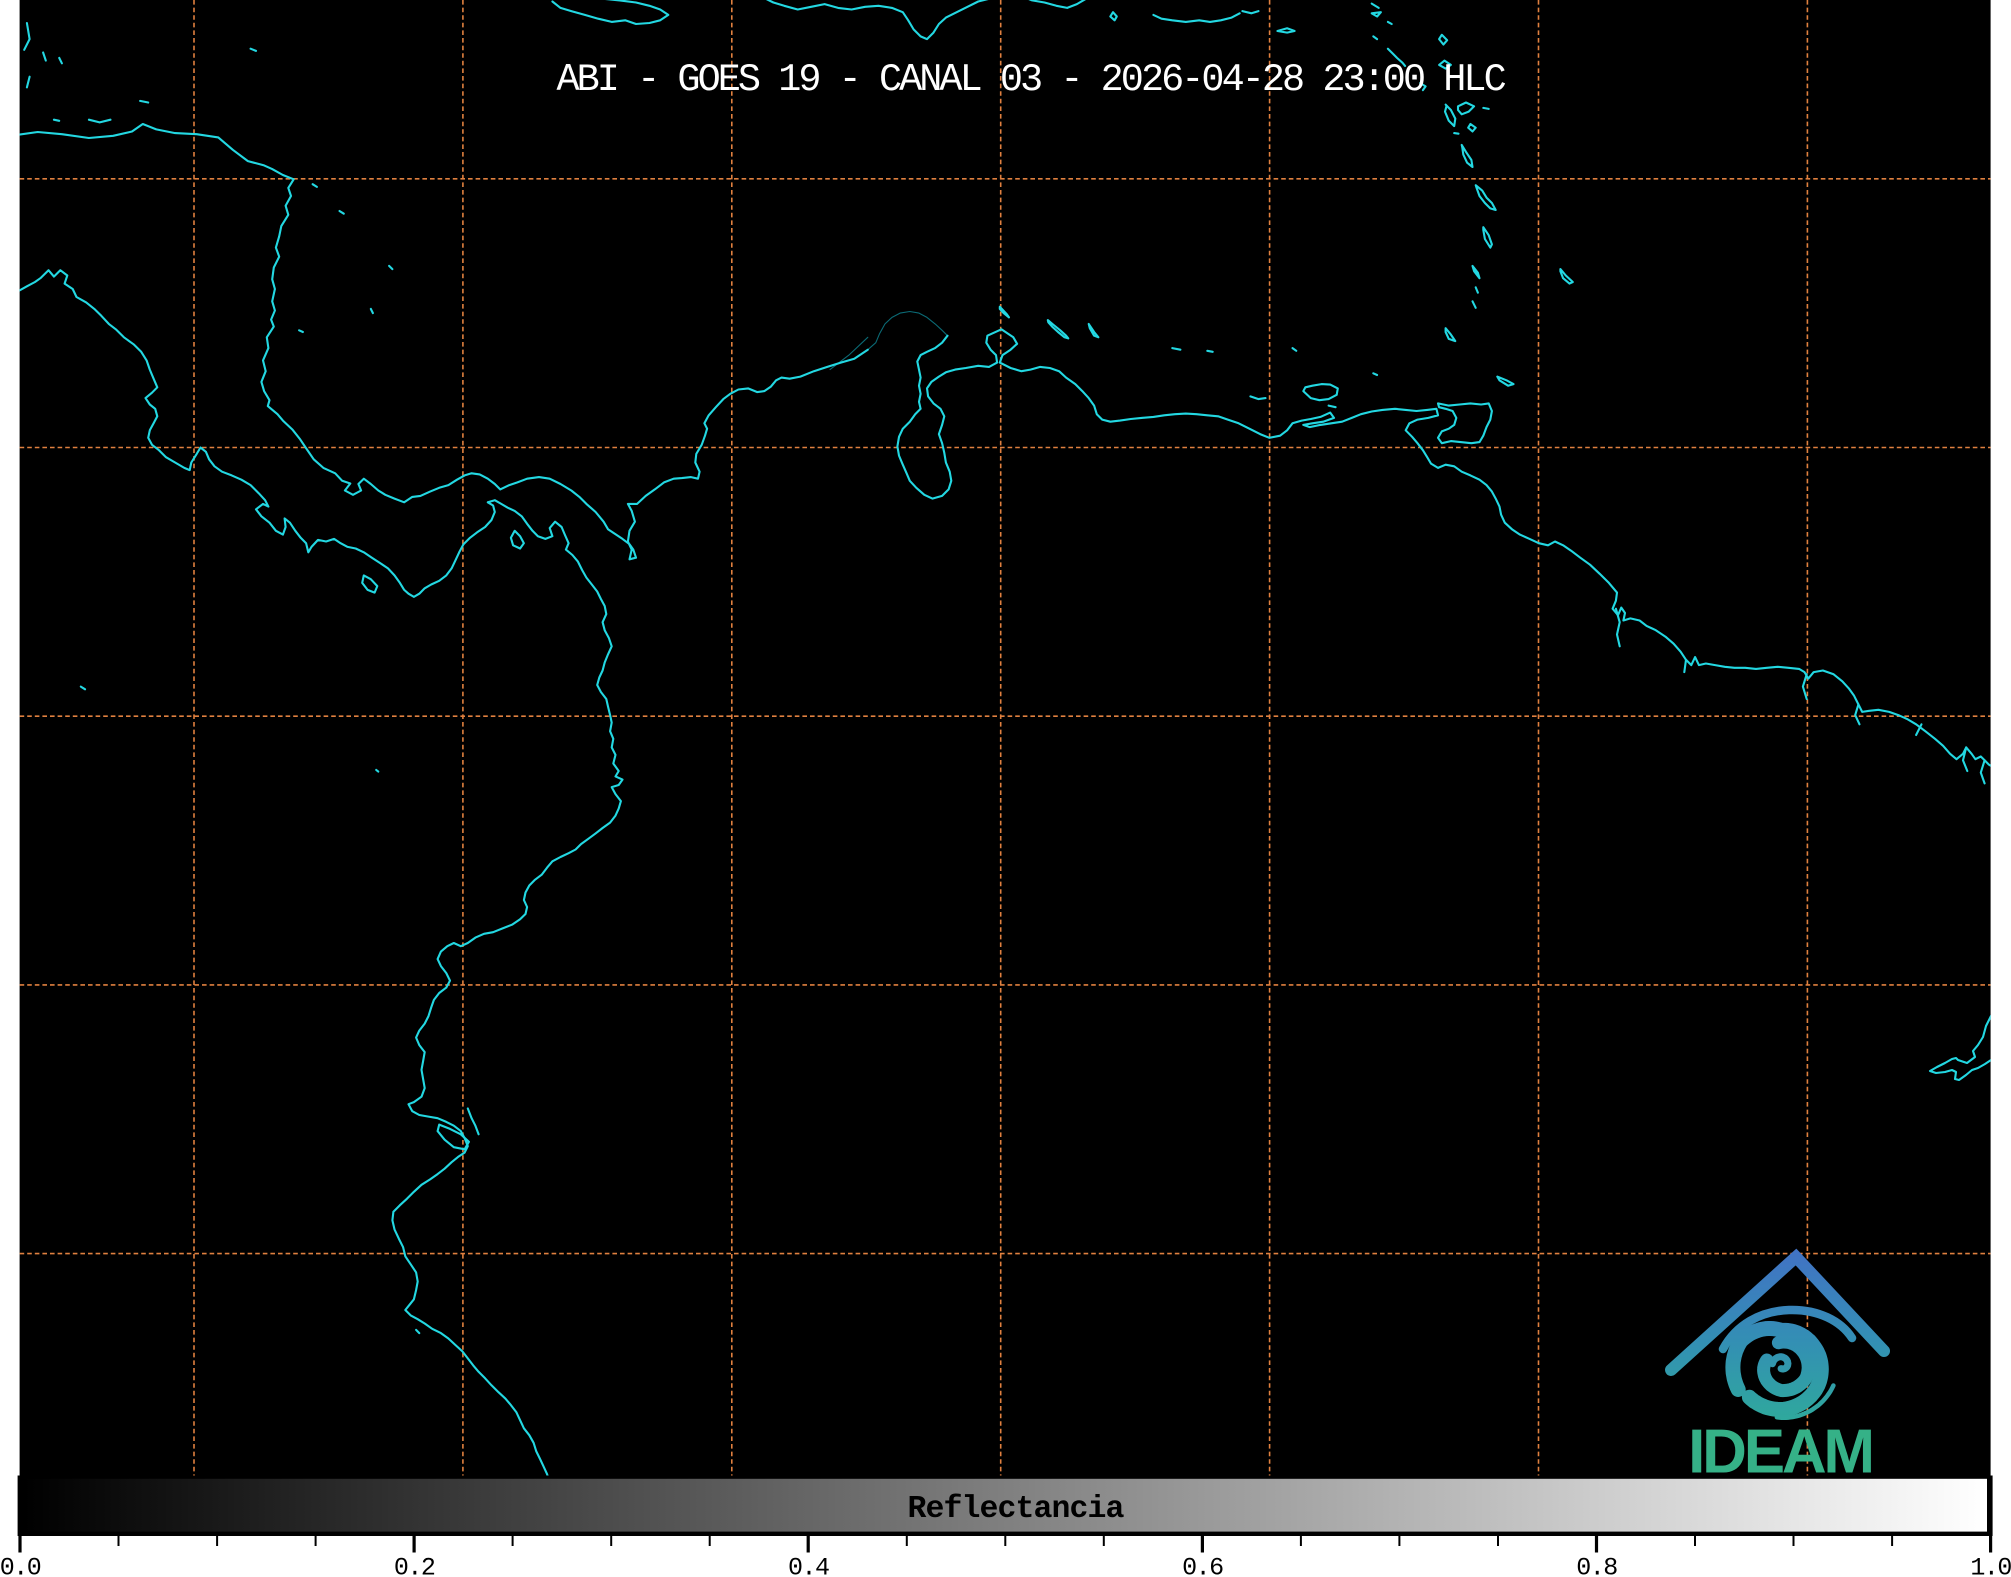 This screenshot has width=2011, height=1577. What do you see at coordinates (808, 1565) in the screenshot?
I see `svg-text: 0.4` at bounding box center [808, 1565].